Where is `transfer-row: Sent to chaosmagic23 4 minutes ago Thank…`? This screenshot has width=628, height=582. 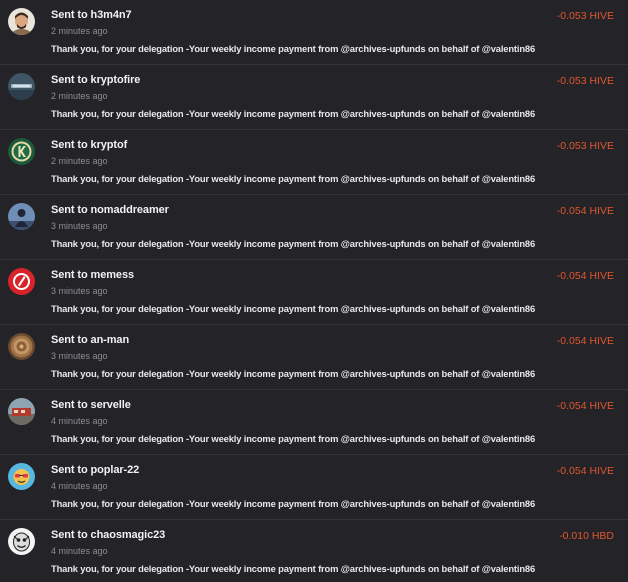 transfer-row: Sent to chaosmagic23 4 minutes ago Thank… is located at coordinates (314, 551).